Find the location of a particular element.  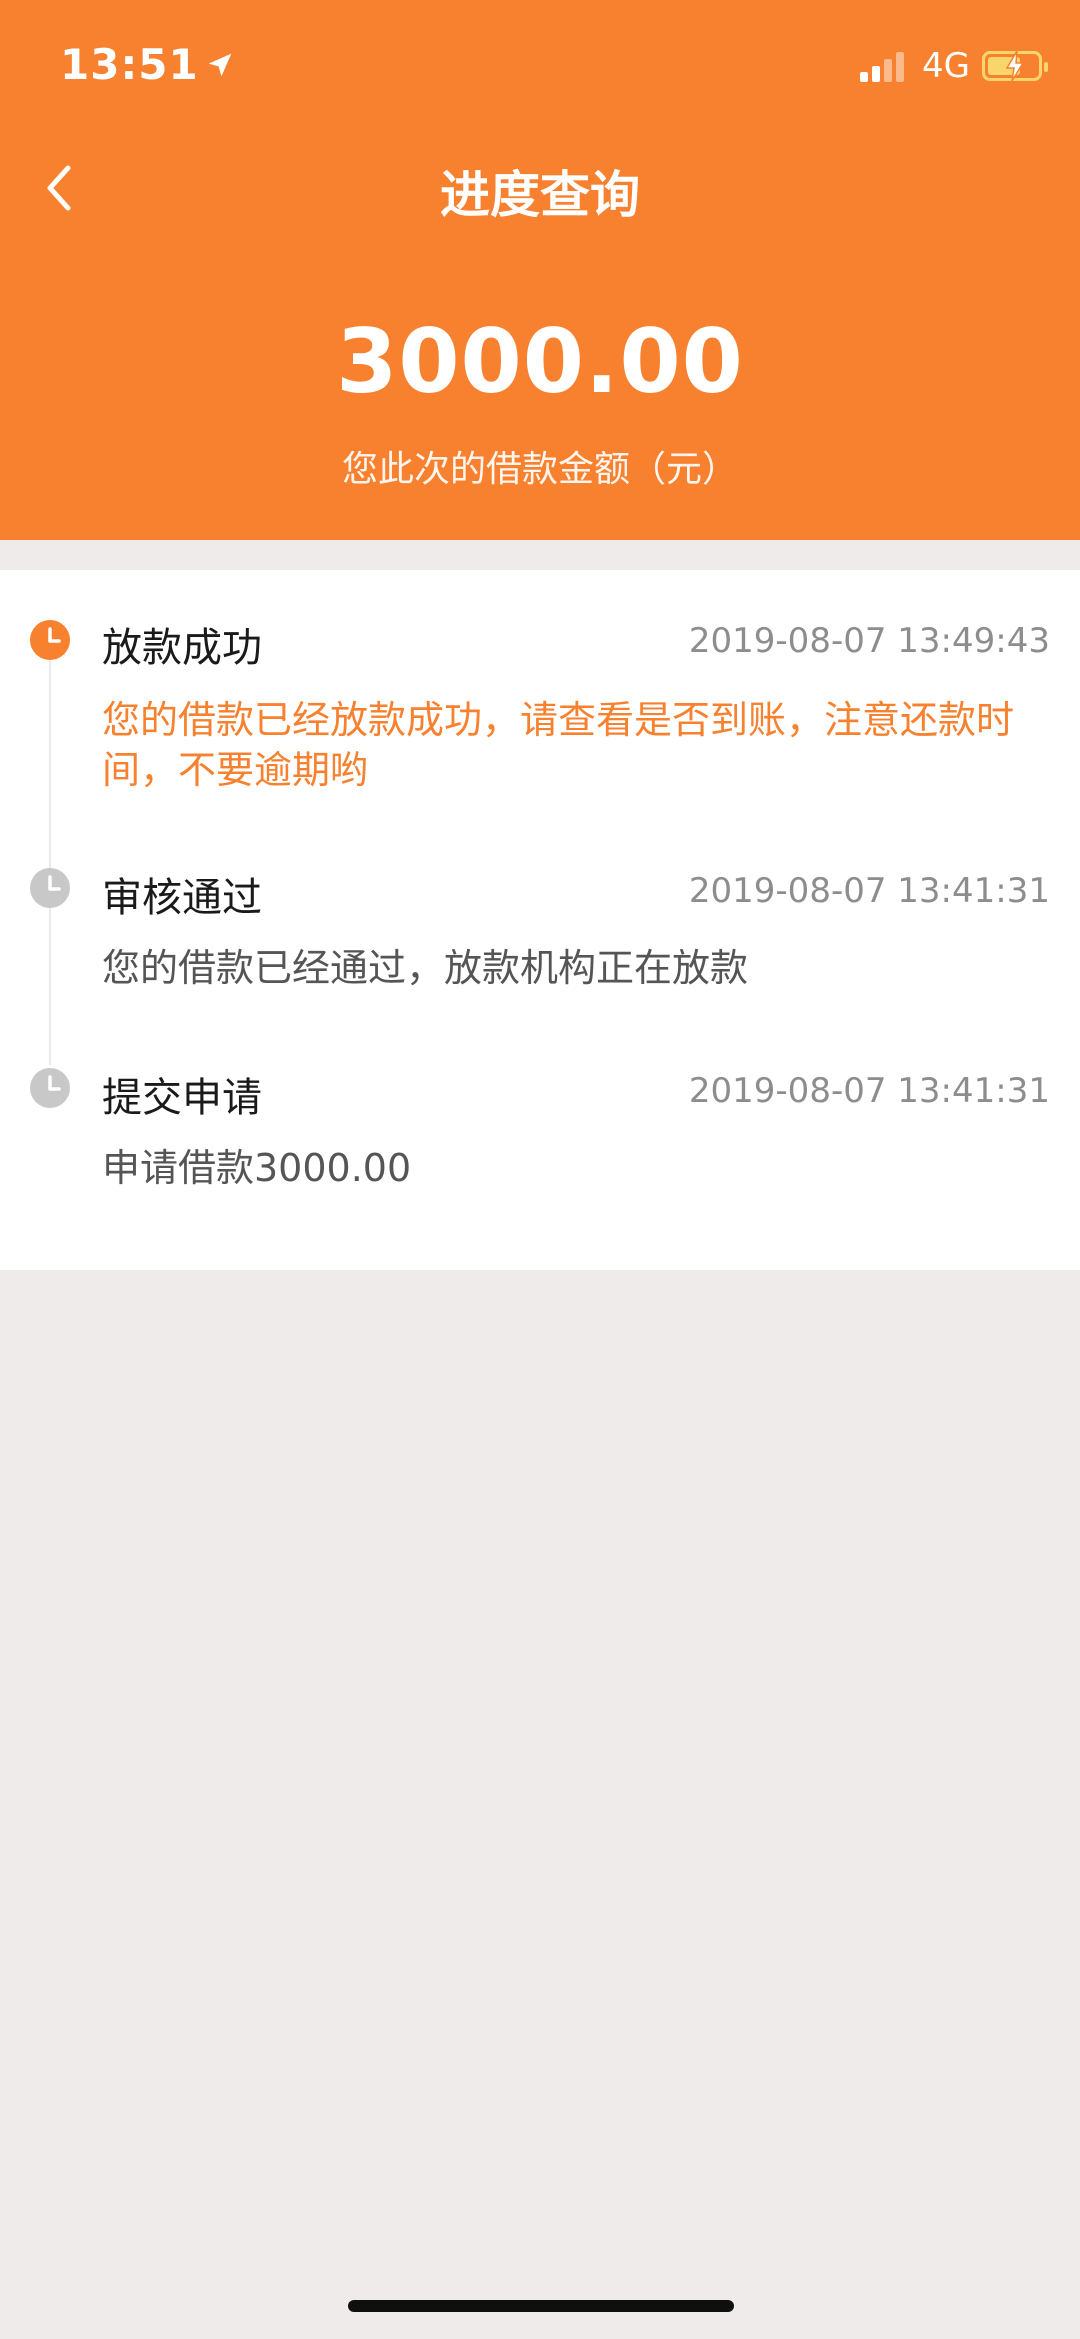

step-title: 审核通过 is located at coordinates (182, 898).